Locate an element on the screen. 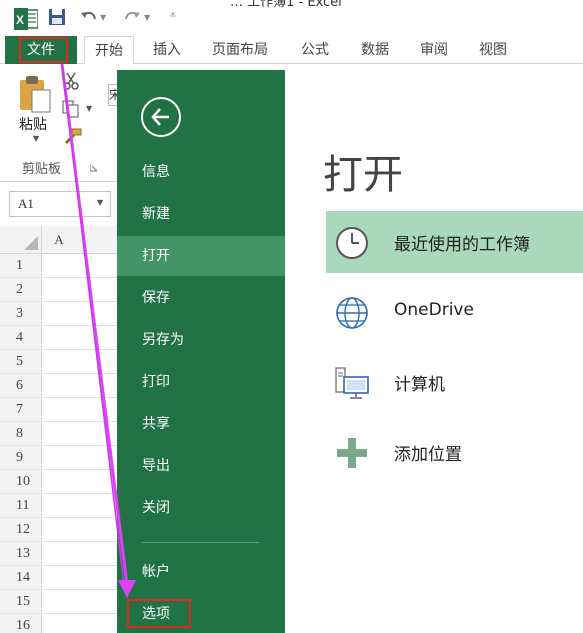 Image resolution: width=583 pixels, height=633 pixels. name-box-value: A1 is located at coordinates (26, 203).